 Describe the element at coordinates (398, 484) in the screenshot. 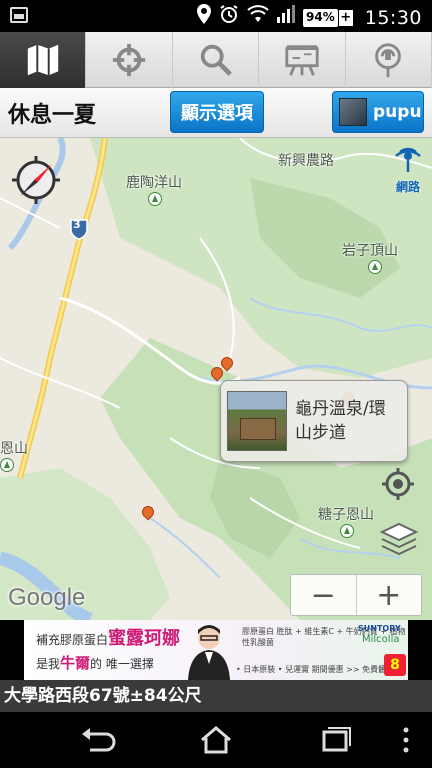

I see `my-location-icon` at that location.